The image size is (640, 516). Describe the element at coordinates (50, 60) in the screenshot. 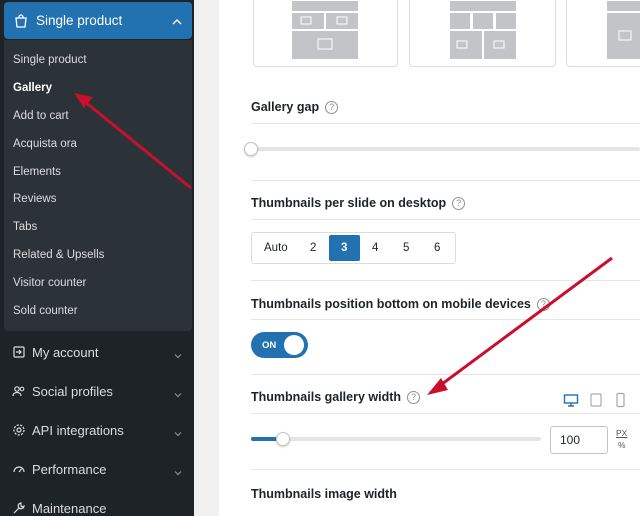

I see `submenu-item-single-product: Single product` at that location.